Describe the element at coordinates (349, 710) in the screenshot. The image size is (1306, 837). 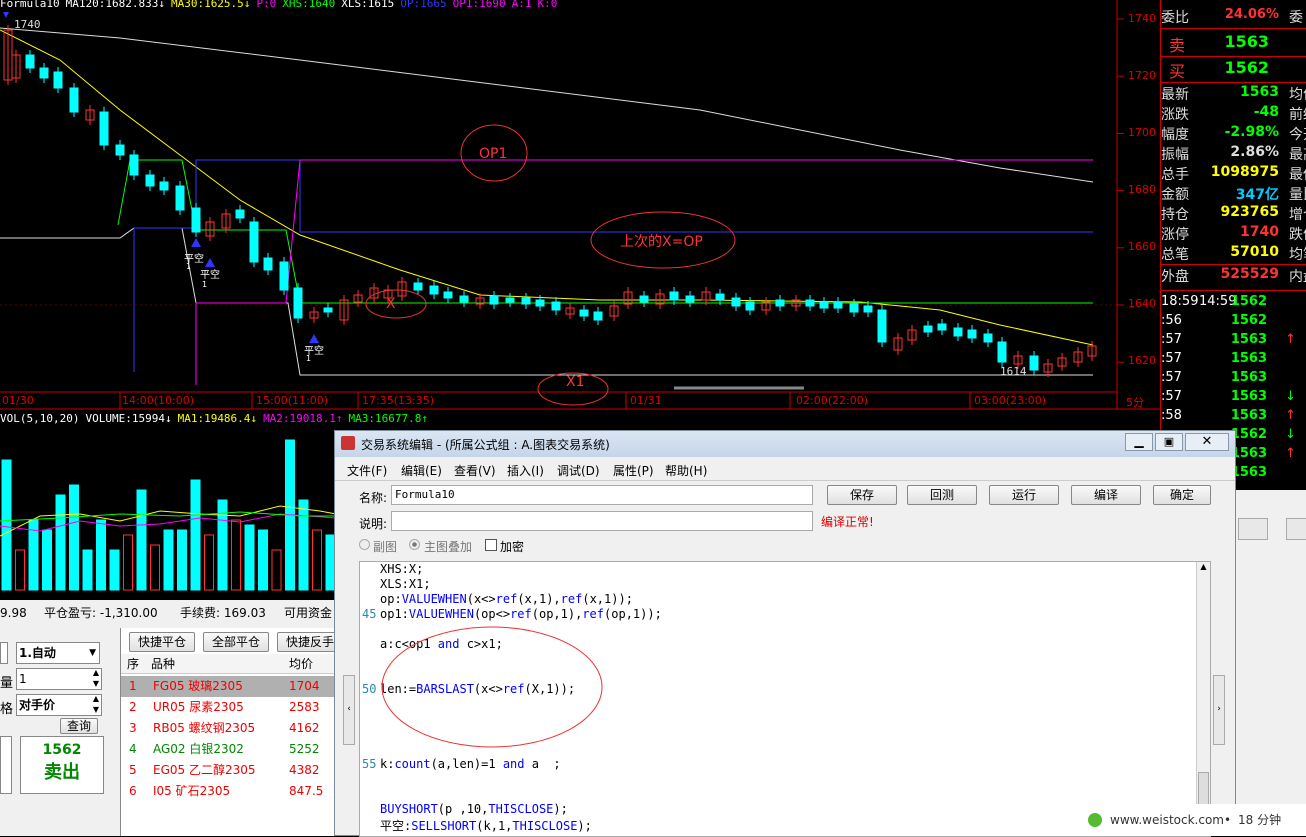
I see `left-scroll-arrow: ‹` at that location.